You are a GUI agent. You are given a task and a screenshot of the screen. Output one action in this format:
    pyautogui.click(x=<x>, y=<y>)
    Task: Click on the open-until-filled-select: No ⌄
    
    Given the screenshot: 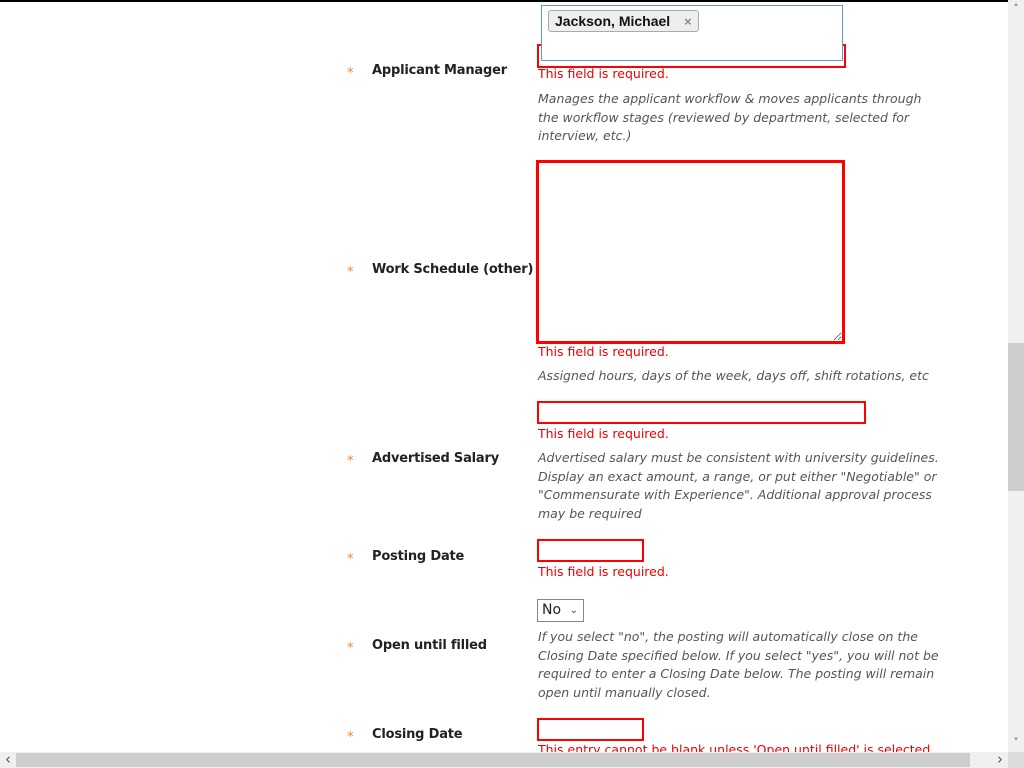 What is the action you would take?
    pyautogui.click(x=560, y=610)
    